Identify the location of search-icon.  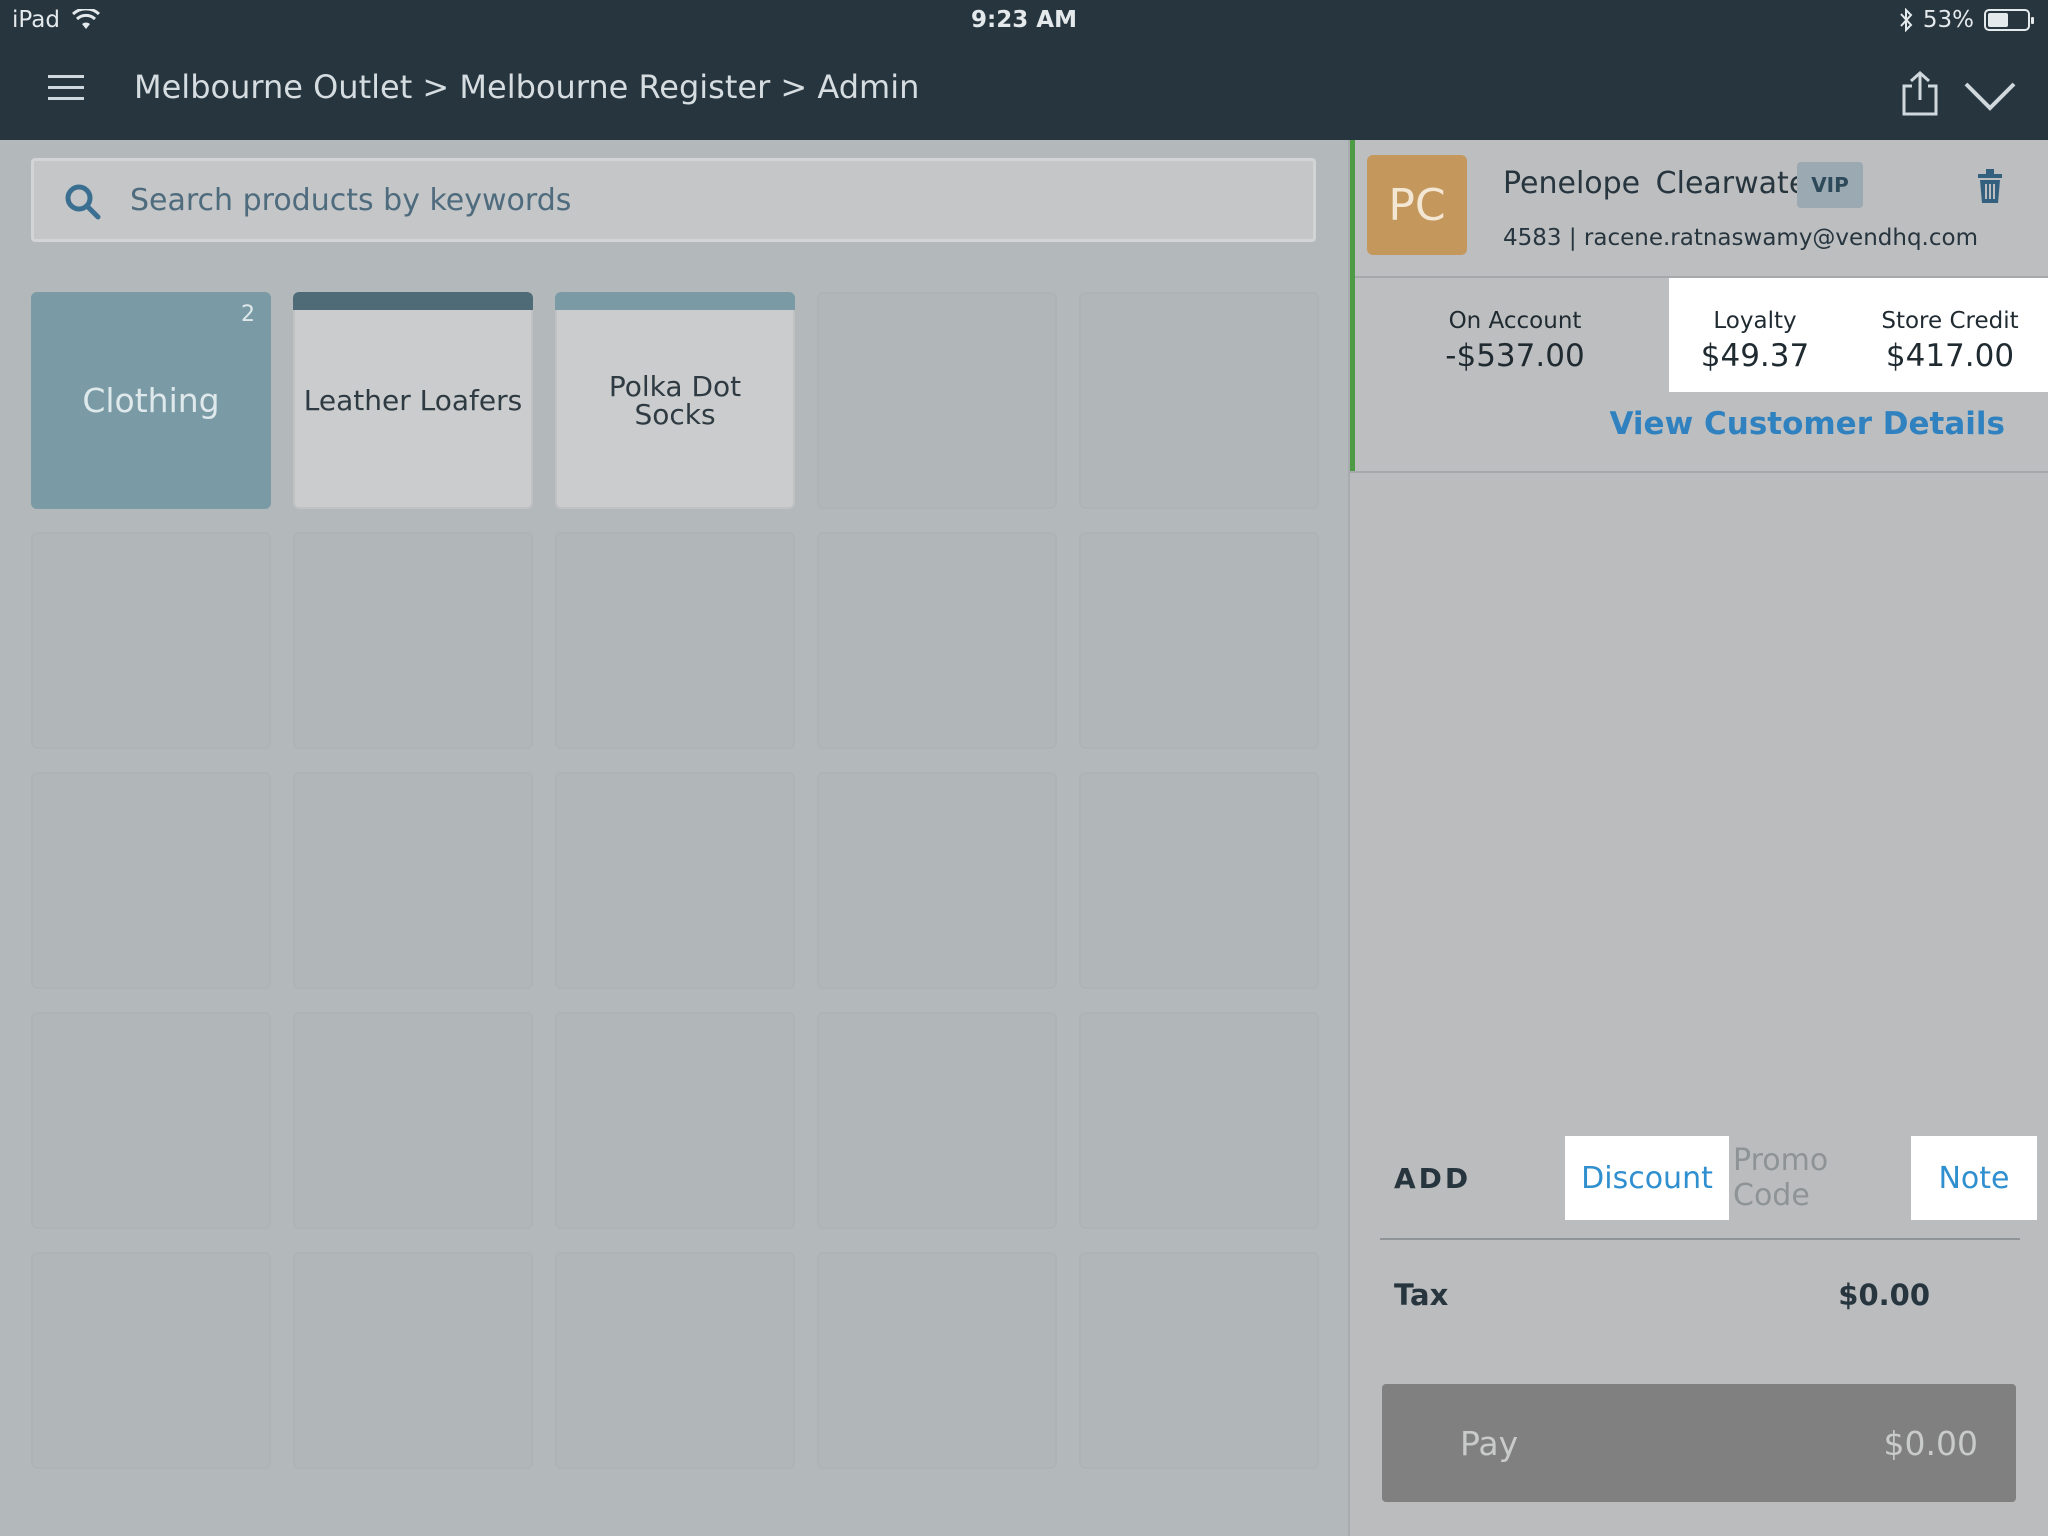
(83, 202).